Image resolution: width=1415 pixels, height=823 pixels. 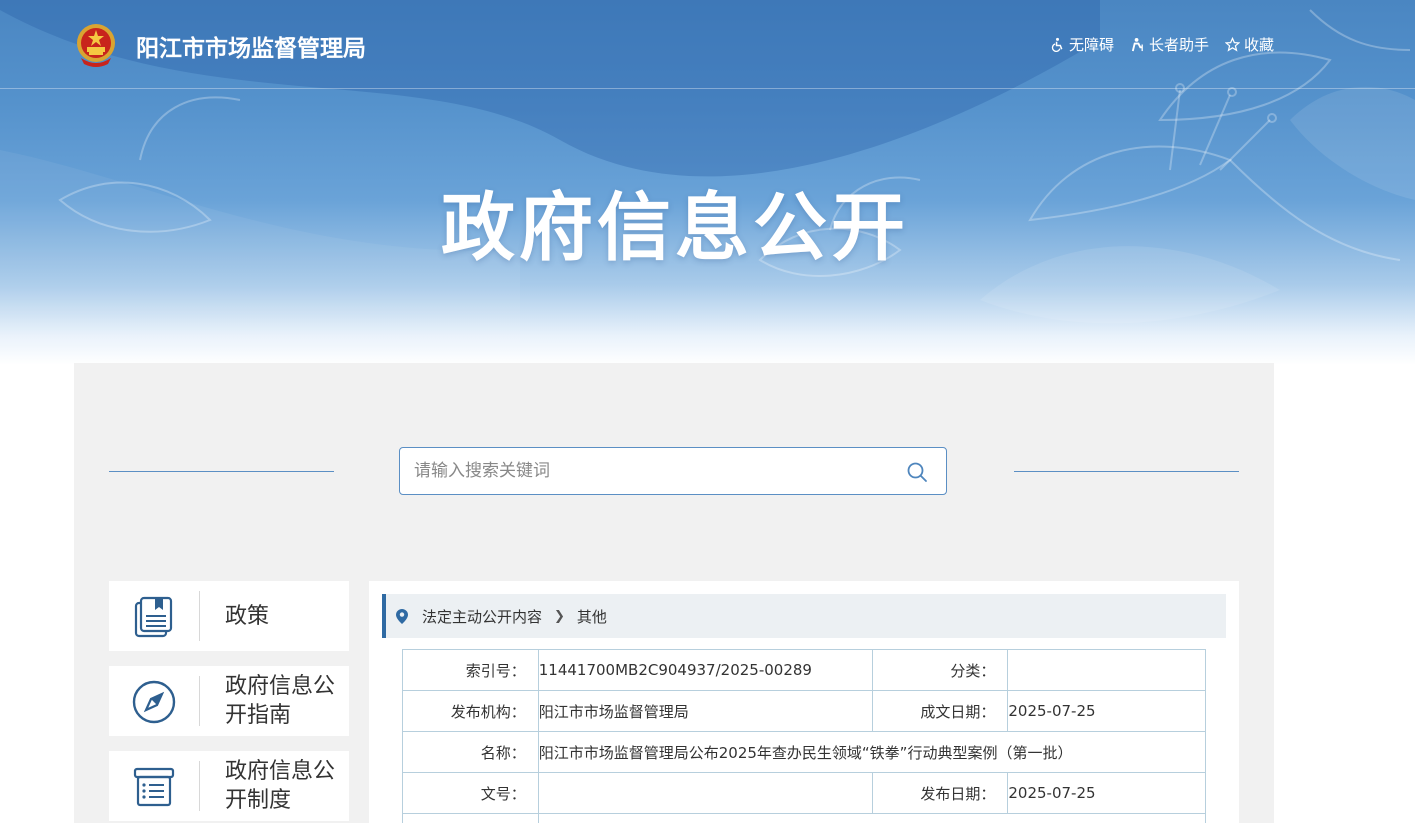 What do you see at coordinates (917, 472) in the screenshot?
I see `search-icon` at bounding box center [917, 472].